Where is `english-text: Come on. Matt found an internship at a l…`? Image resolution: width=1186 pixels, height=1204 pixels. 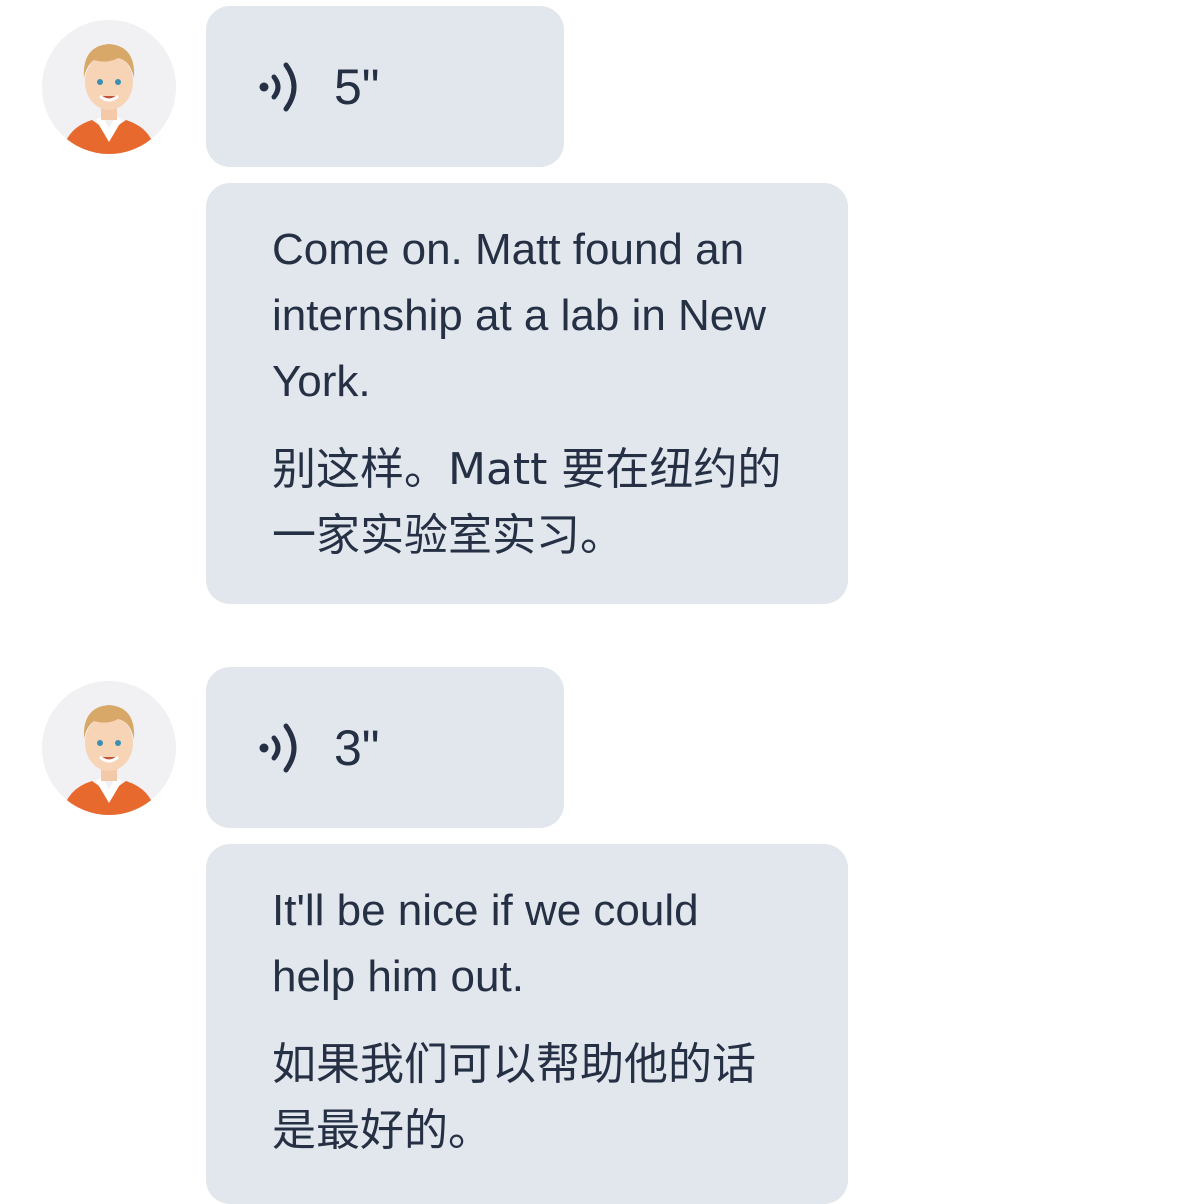 english-text: Come on. Matt found an internship at a l… is located at coordinates (519, 315).